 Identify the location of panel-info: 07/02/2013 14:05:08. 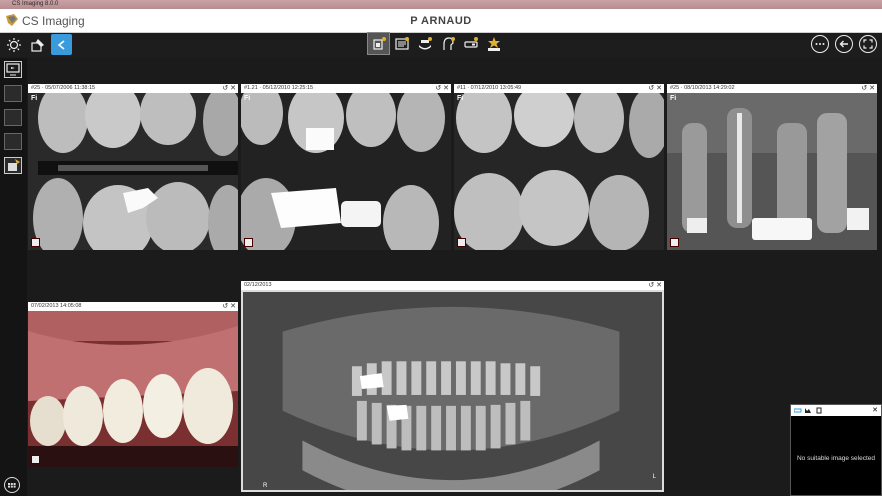
(56, 306).